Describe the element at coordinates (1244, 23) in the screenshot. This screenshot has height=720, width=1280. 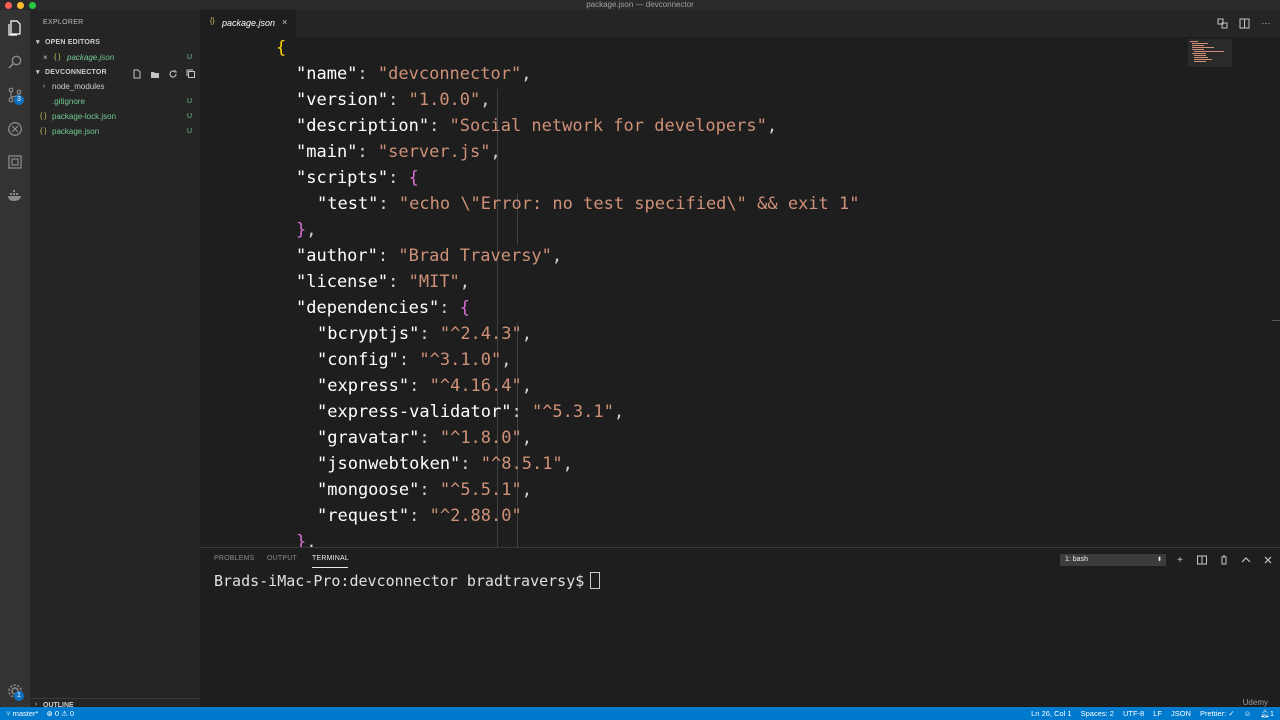
I see `split-editor-button` at that location.